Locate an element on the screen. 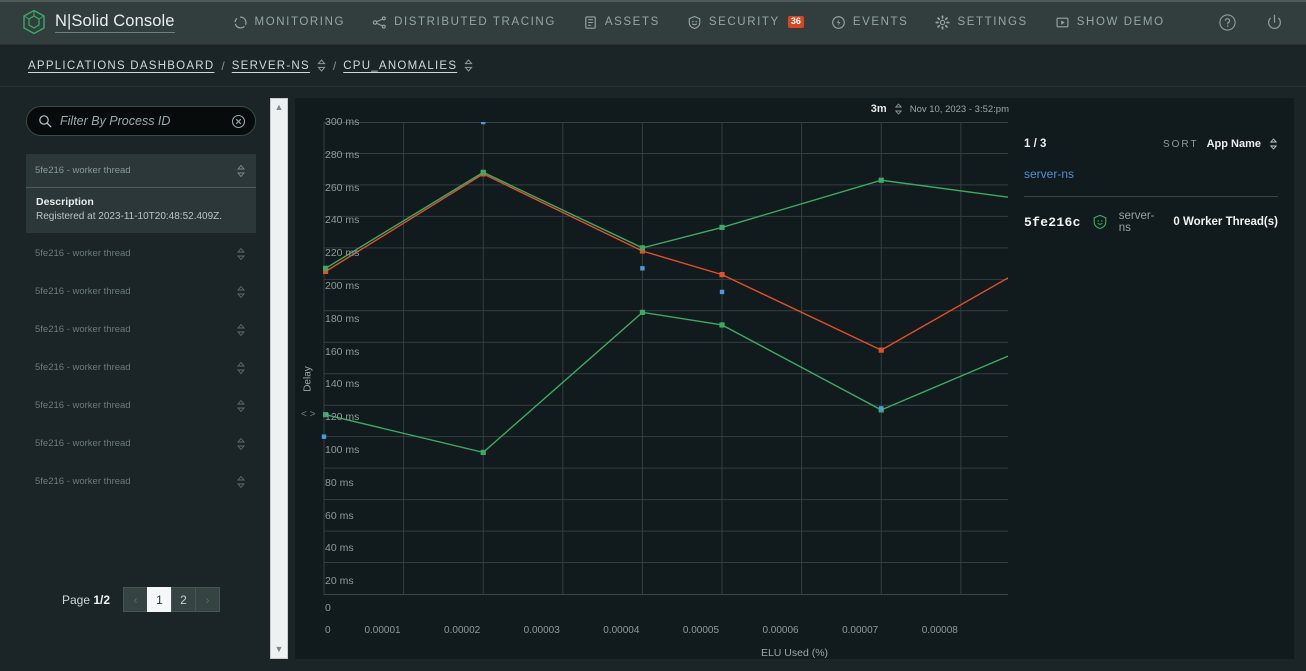 Image resolution: width=1306 pixels, height=671 pixels. application-link: server-ns is located at coordinates (1151, 174).